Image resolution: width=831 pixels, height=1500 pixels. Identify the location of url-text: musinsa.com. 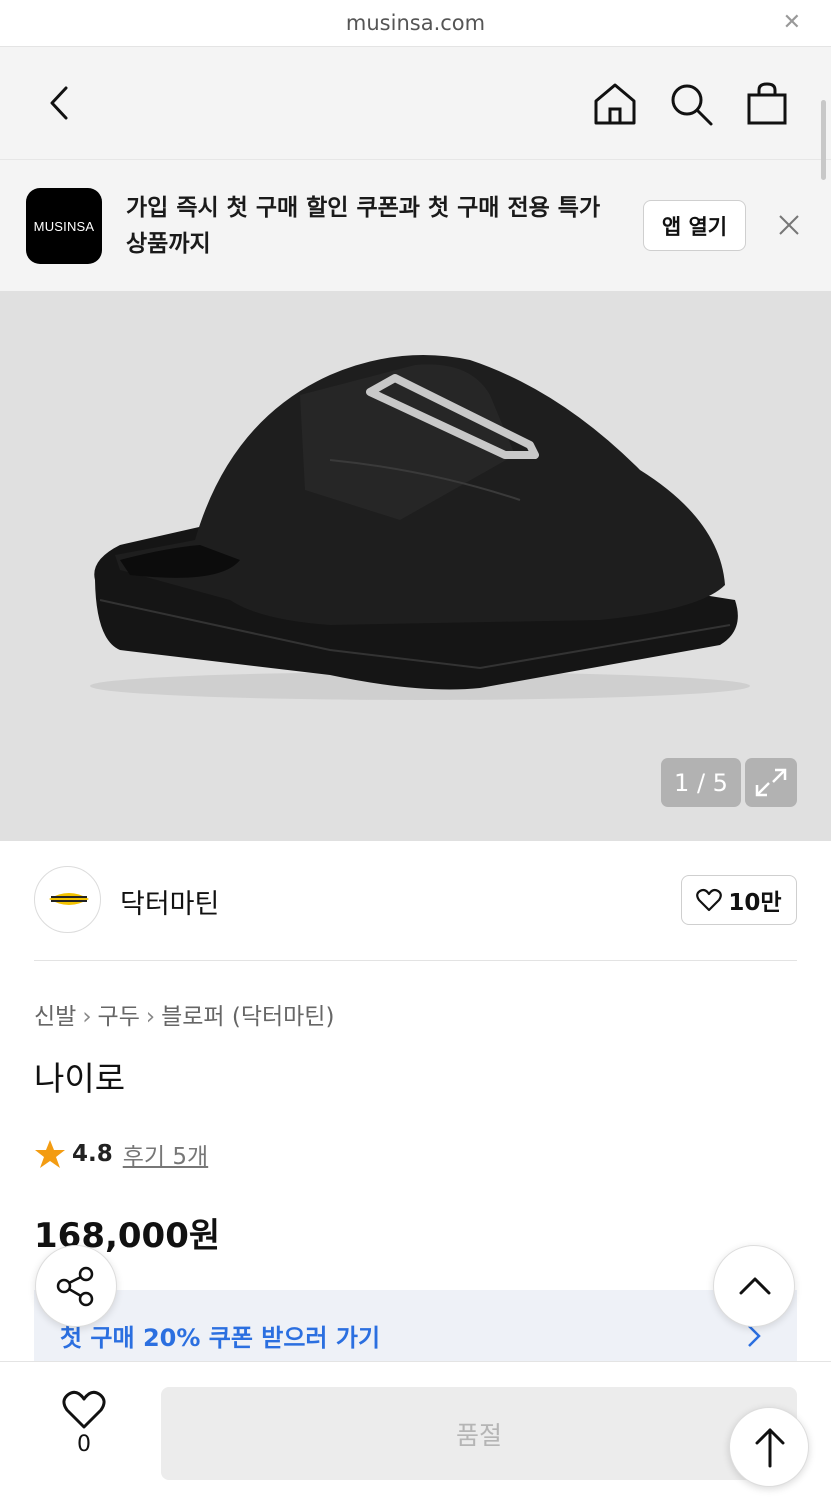
(415, 23).